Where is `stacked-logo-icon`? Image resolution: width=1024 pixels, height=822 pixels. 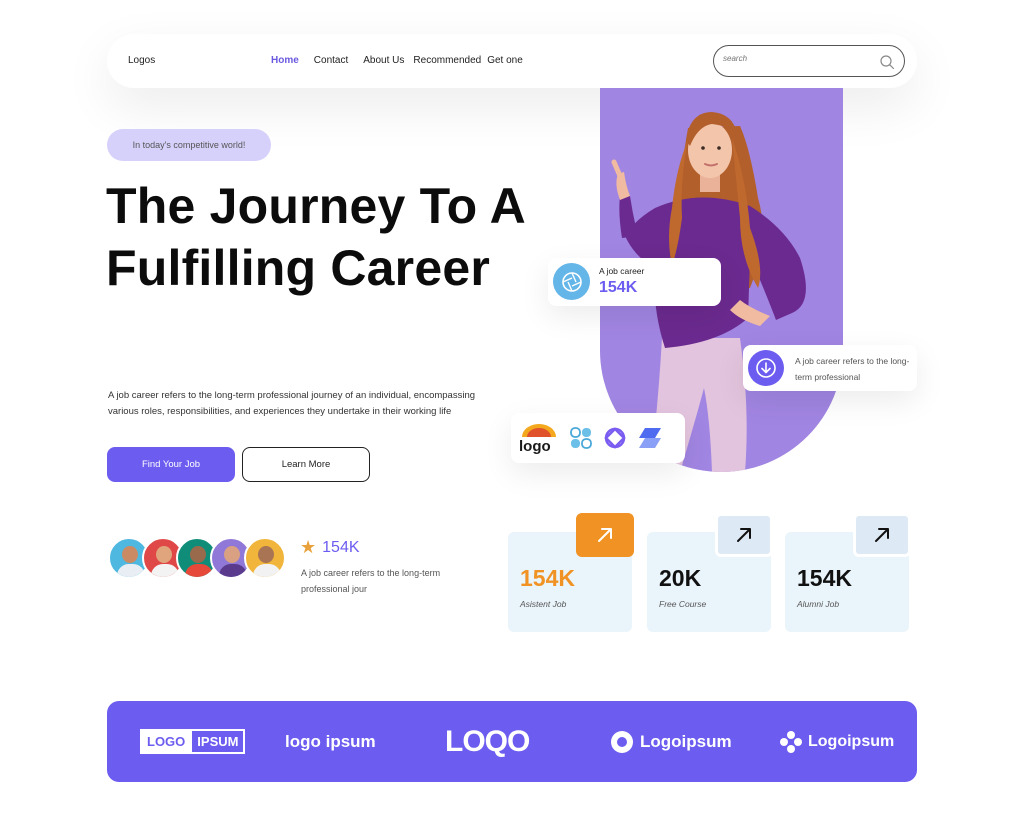 stacked-logo-icon is located at coordinates (650, 438).